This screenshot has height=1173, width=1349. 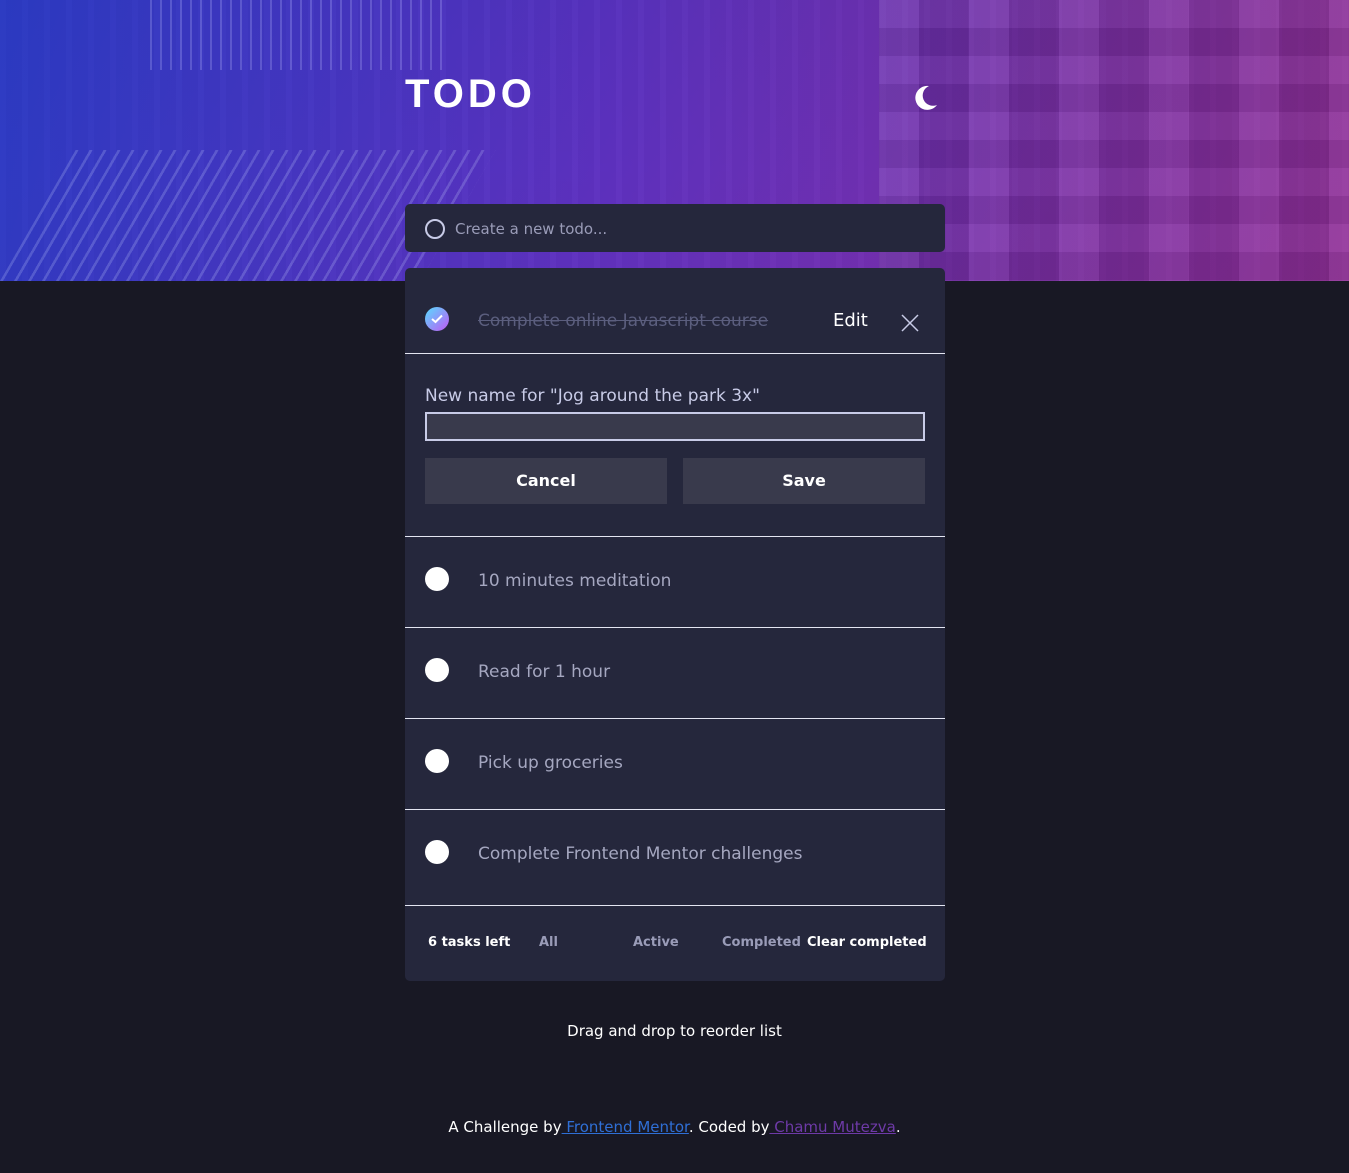 What do you see at coordinates (575, 581) in the screenshot?
I see `todo-text: 10 minutes meditation` at bounding box center [575, 581].